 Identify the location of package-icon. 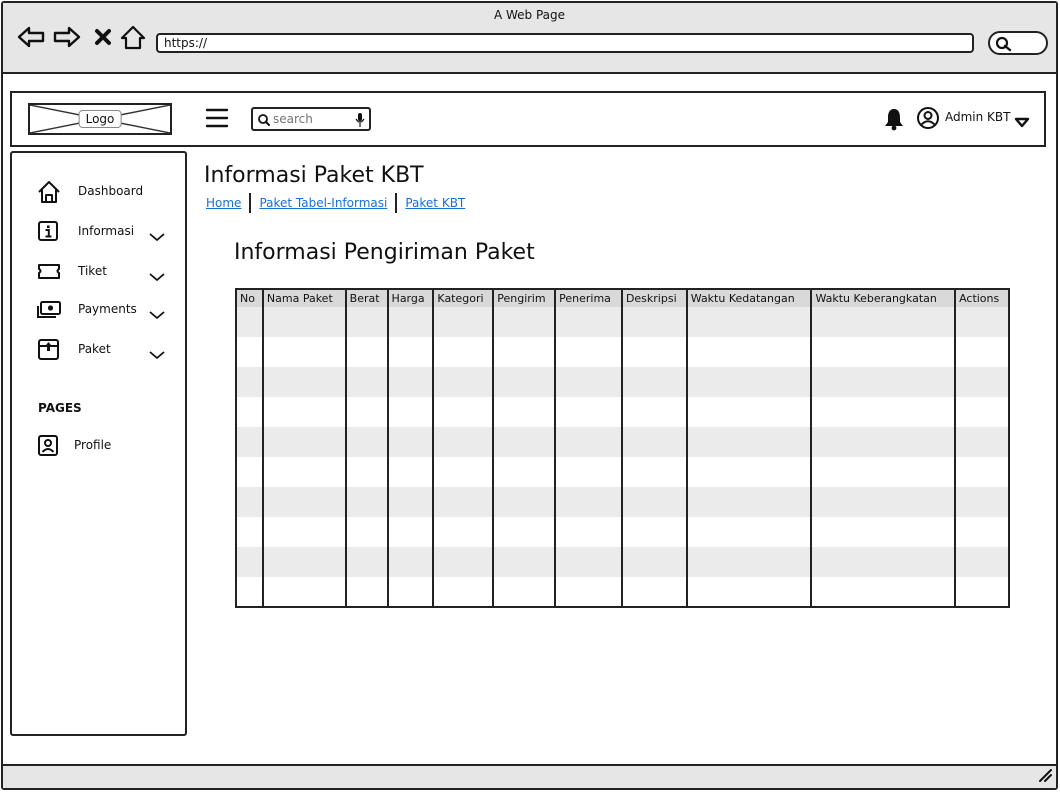
(49, 352).